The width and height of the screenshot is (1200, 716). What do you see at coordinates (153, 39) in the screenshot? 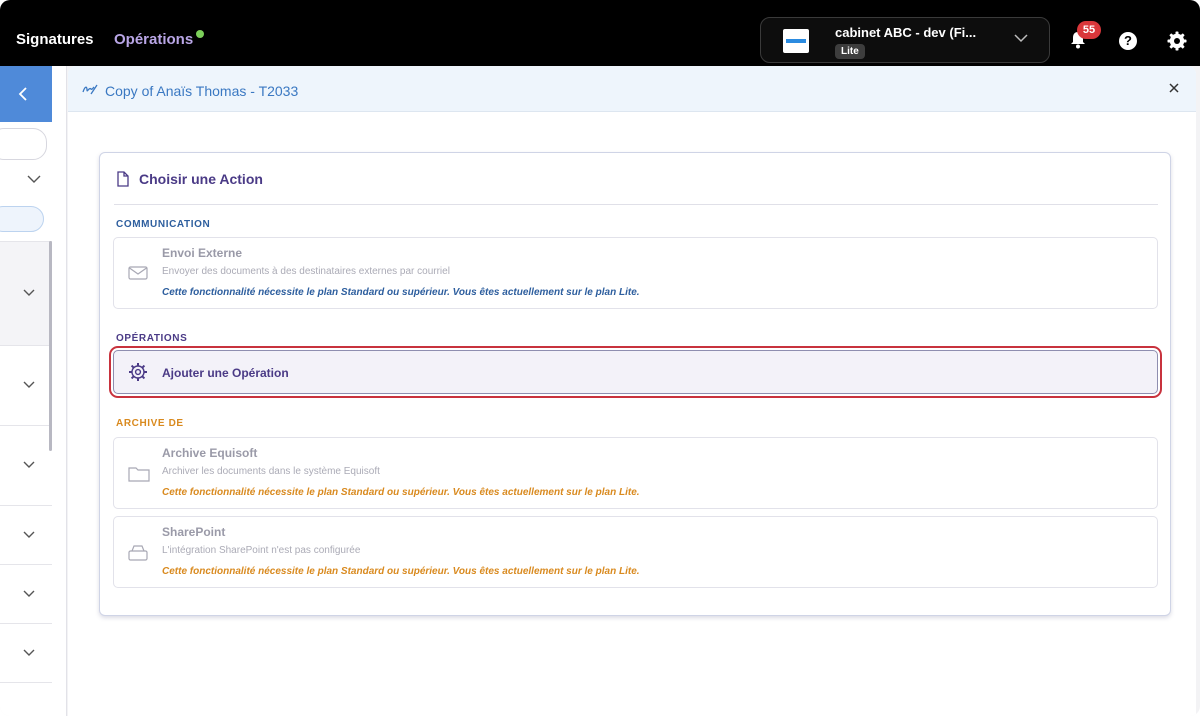
I see `nav-operations: Opérations` at bounding box center [153, 39].